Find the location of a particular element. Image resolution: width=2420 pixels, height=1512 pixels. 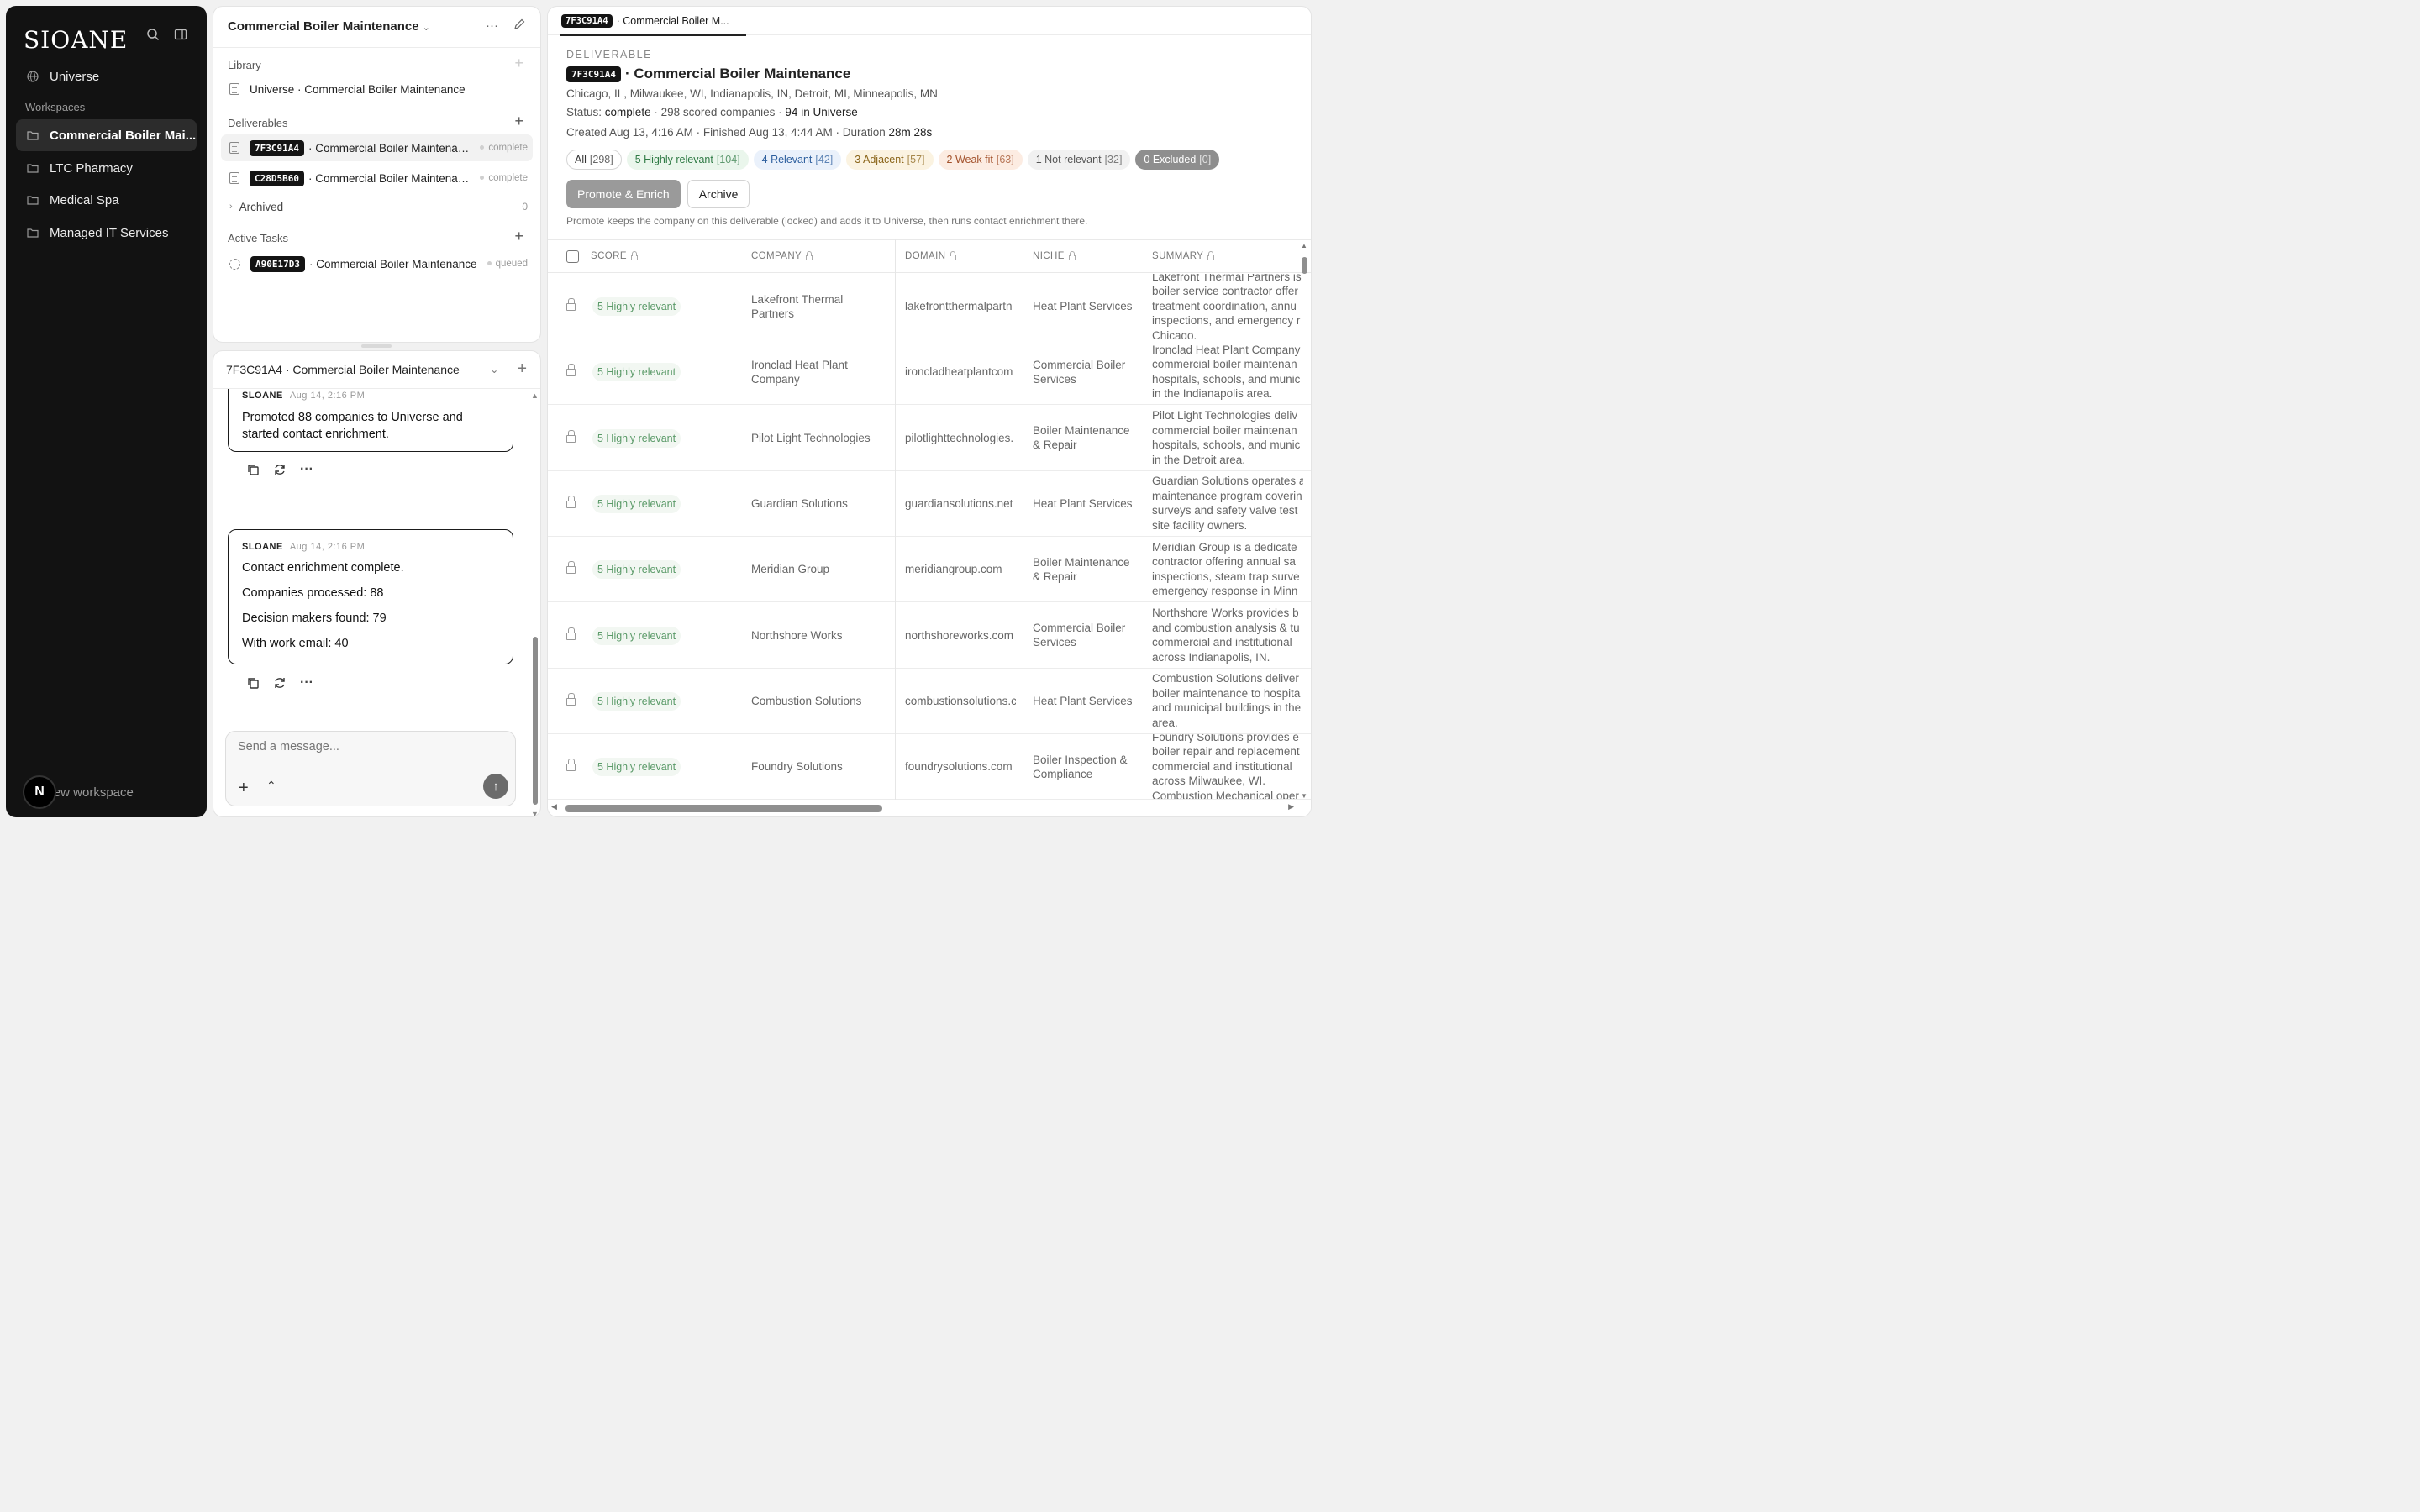

scroll-right-icon: ▶ is located at coordinates (1291, 806).